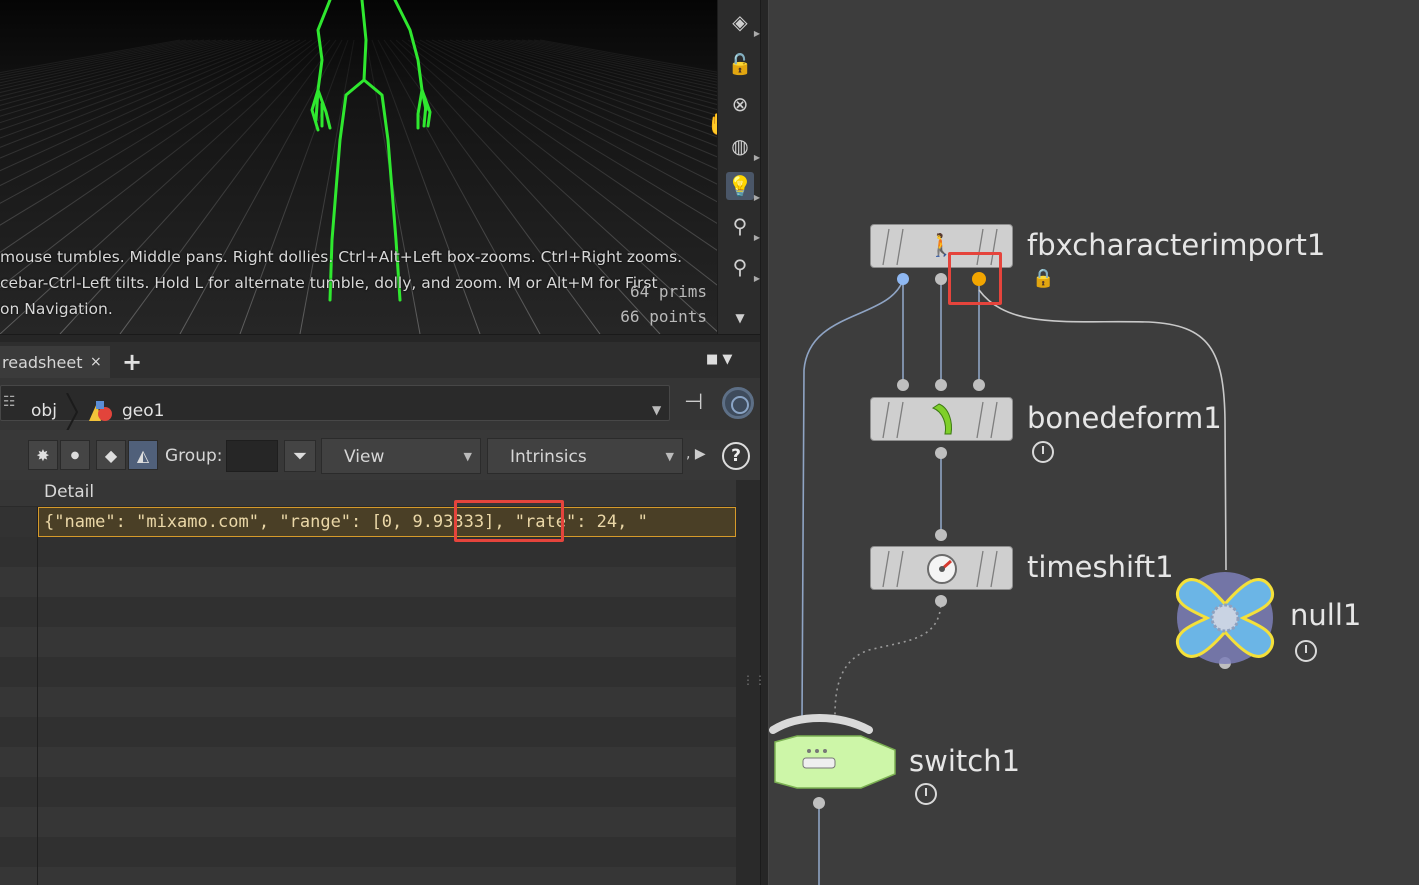  Describe the element at coordinates (42, 362) in the screenshot. I see `tab-label: readsheet` at that location.